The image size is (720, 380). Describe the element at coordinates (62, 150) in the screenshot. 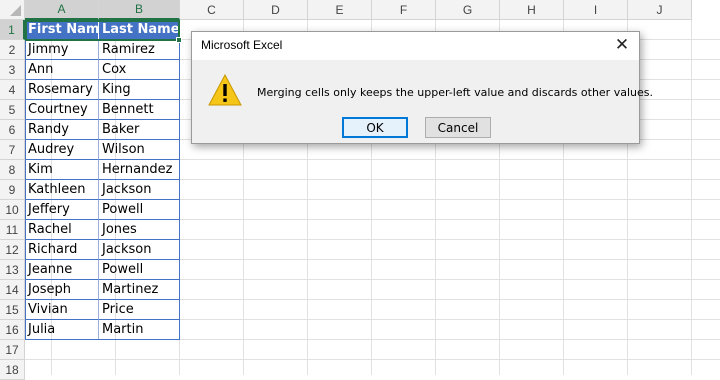

I see `table-cell: Audrey` at that location.